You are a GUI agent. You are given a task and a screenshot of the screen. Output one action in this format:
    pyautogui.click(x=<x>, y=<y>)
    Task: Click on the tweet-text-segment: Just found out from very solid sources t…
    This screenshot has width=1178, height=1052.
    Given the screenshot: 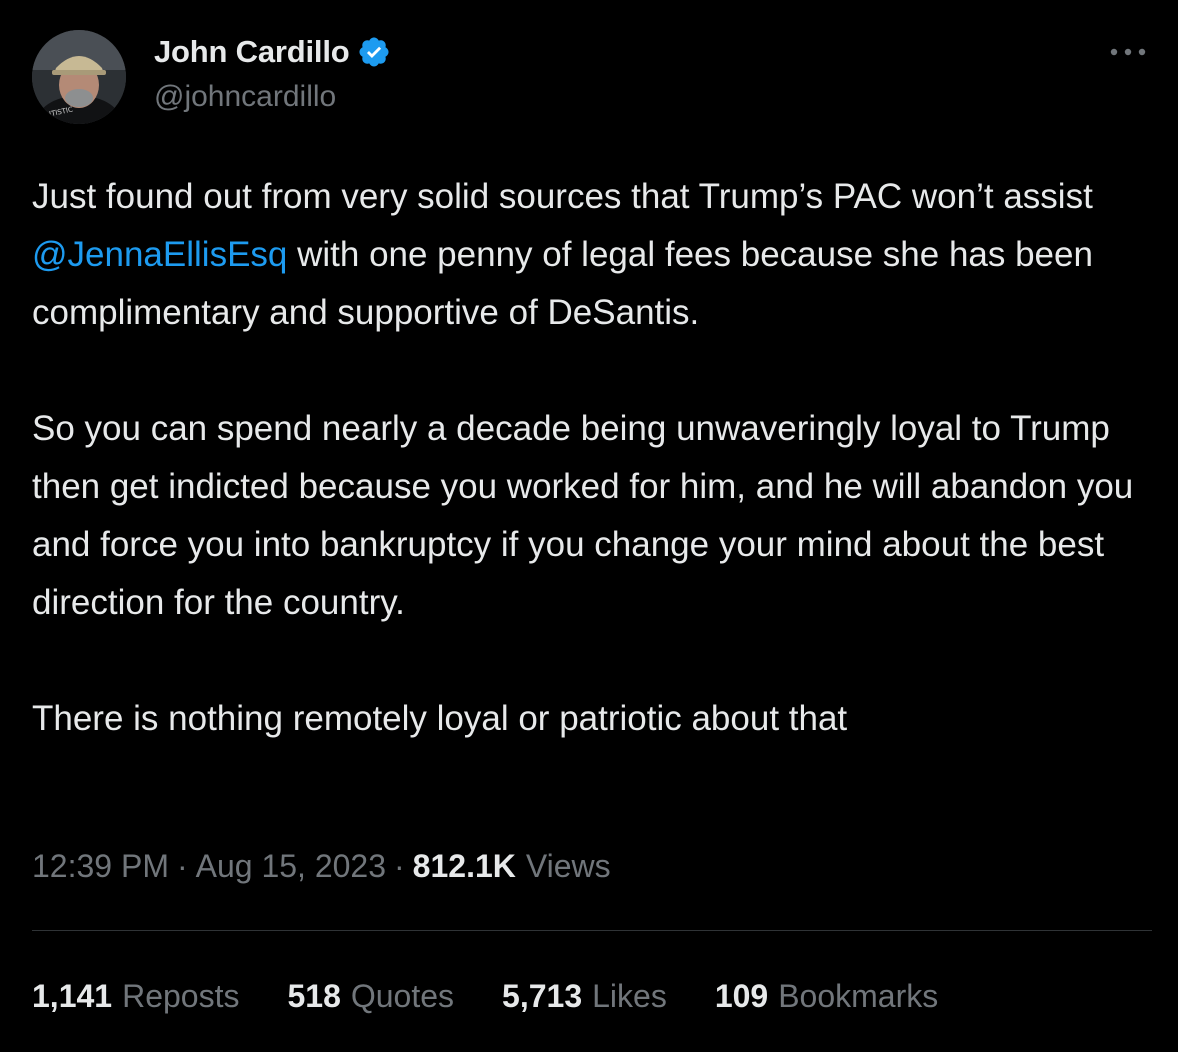 What is the action you would take?
    pyautogui.click(x=562, y=196)
    